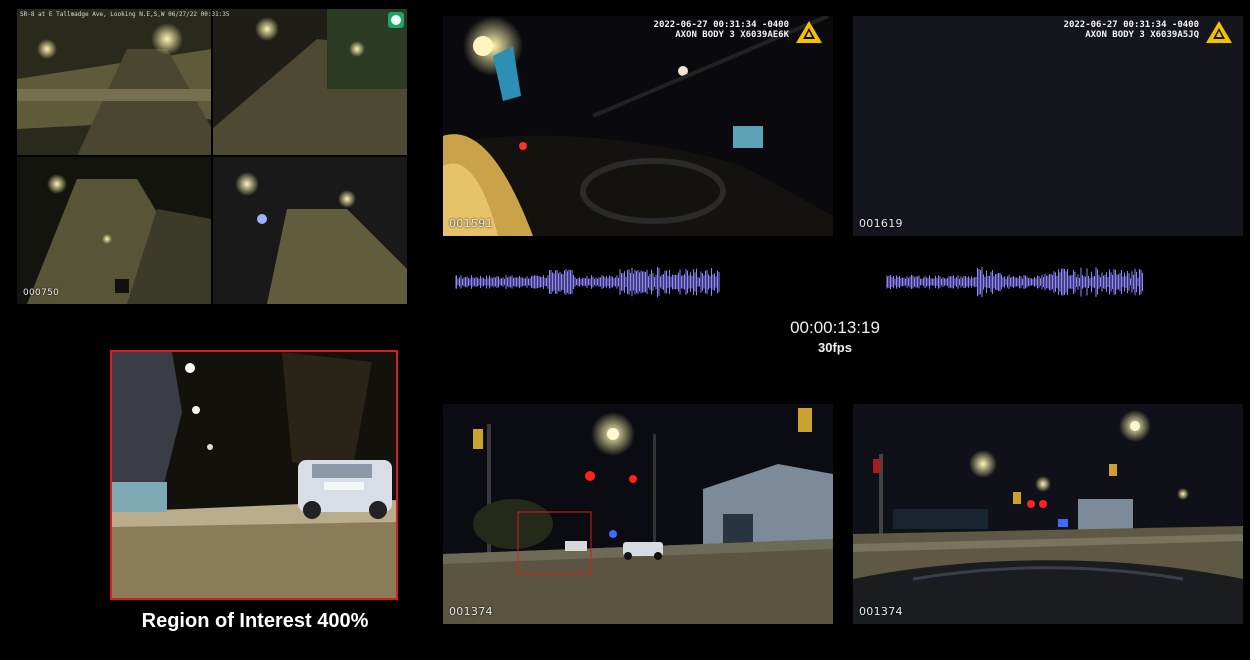 The width and height of the screenshot is (1250, 660). Describe the element at coordinates (881, 223) in the screenshot. I see `bodycam-2-frame-number: 001619` at that location.